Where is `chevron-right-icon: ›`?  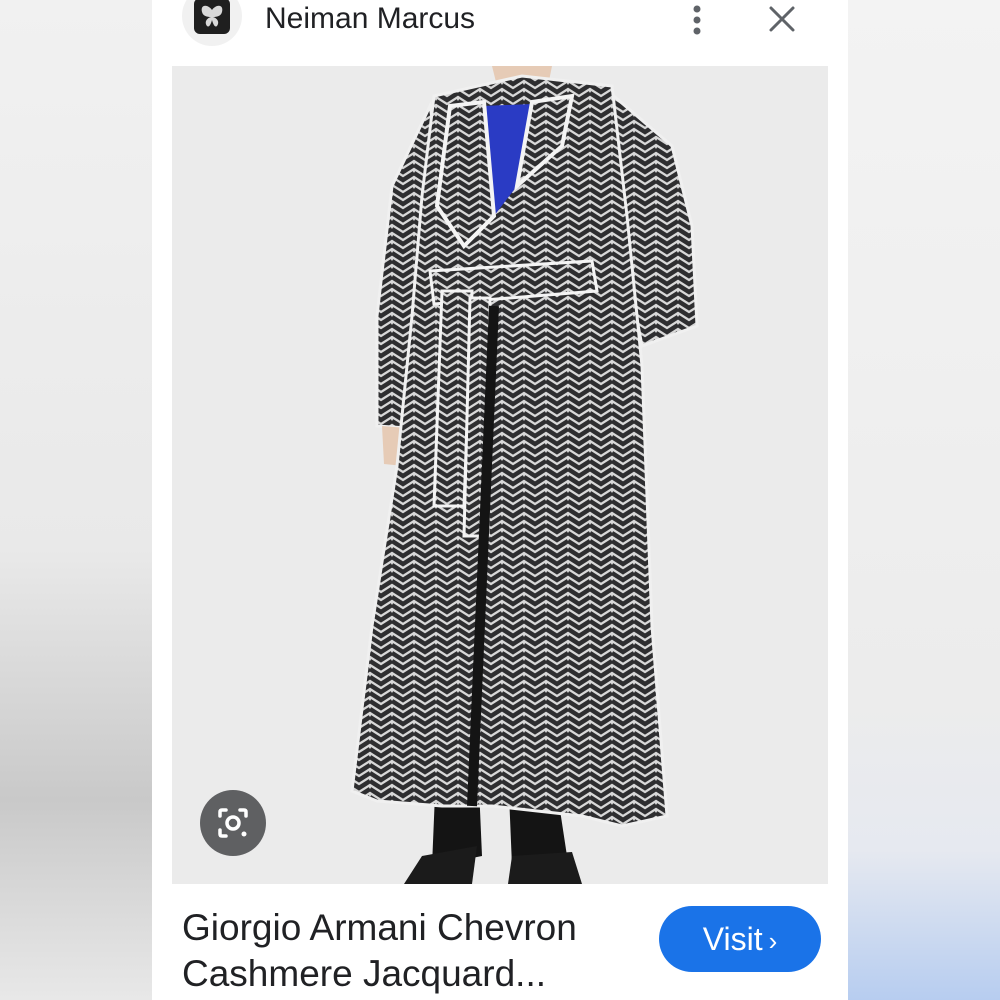
chevron-right-icon: › is located at coordinates (773, 941).